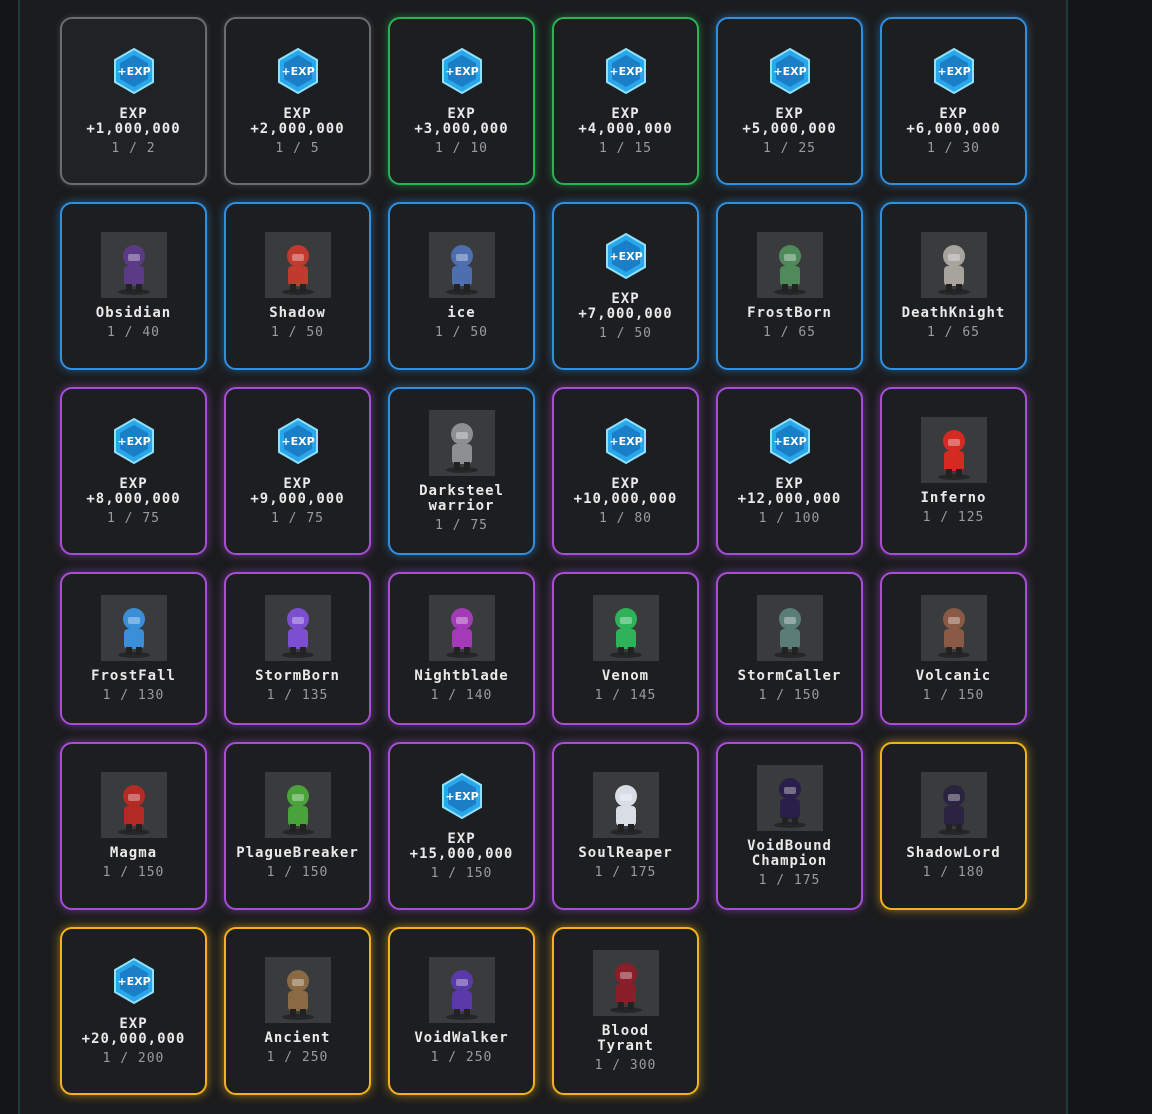 The image size is (1152, 1114). I want to click on reward-card: Darksteel warrior 1 / 75, so click(461, 471).